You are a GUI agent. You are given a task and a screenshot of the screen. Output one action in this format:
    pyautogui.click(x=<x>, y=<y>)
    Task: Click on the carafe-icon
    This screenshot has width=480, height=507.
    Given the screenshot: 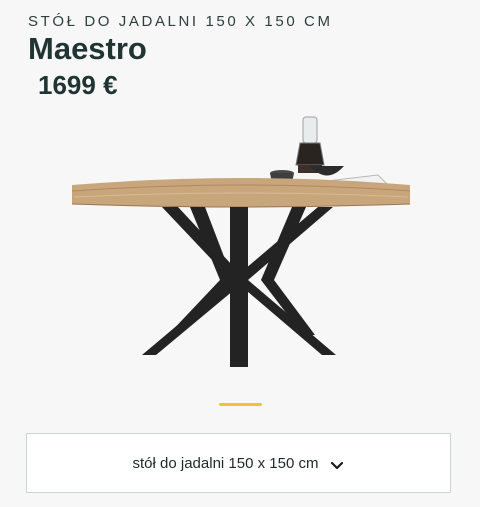 What is the action you would take?
    pyautogui.click(x=310, y=144)
    